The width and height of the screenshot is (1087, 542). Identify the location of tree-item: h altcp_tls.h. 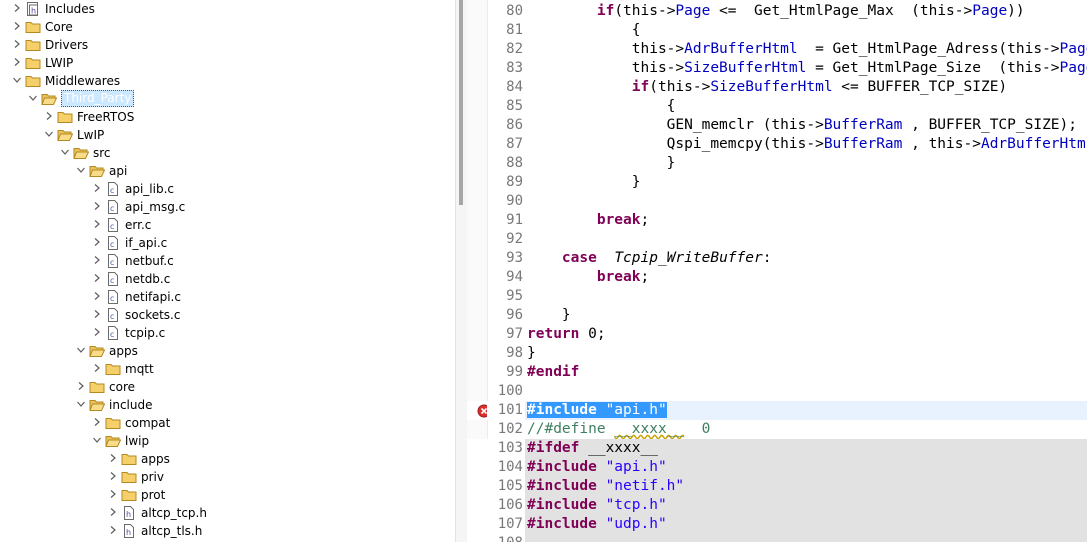
(227, 531).